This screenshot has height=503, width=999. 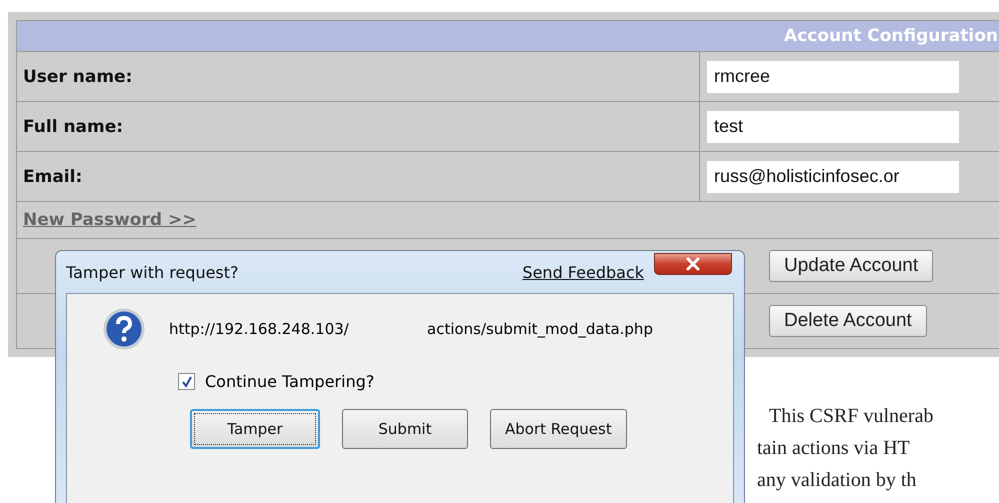 What do you see at coordinates (558, 429) in the screenshot?
I see `dialog-button: Abort Request` at bounding box center [558, 429].